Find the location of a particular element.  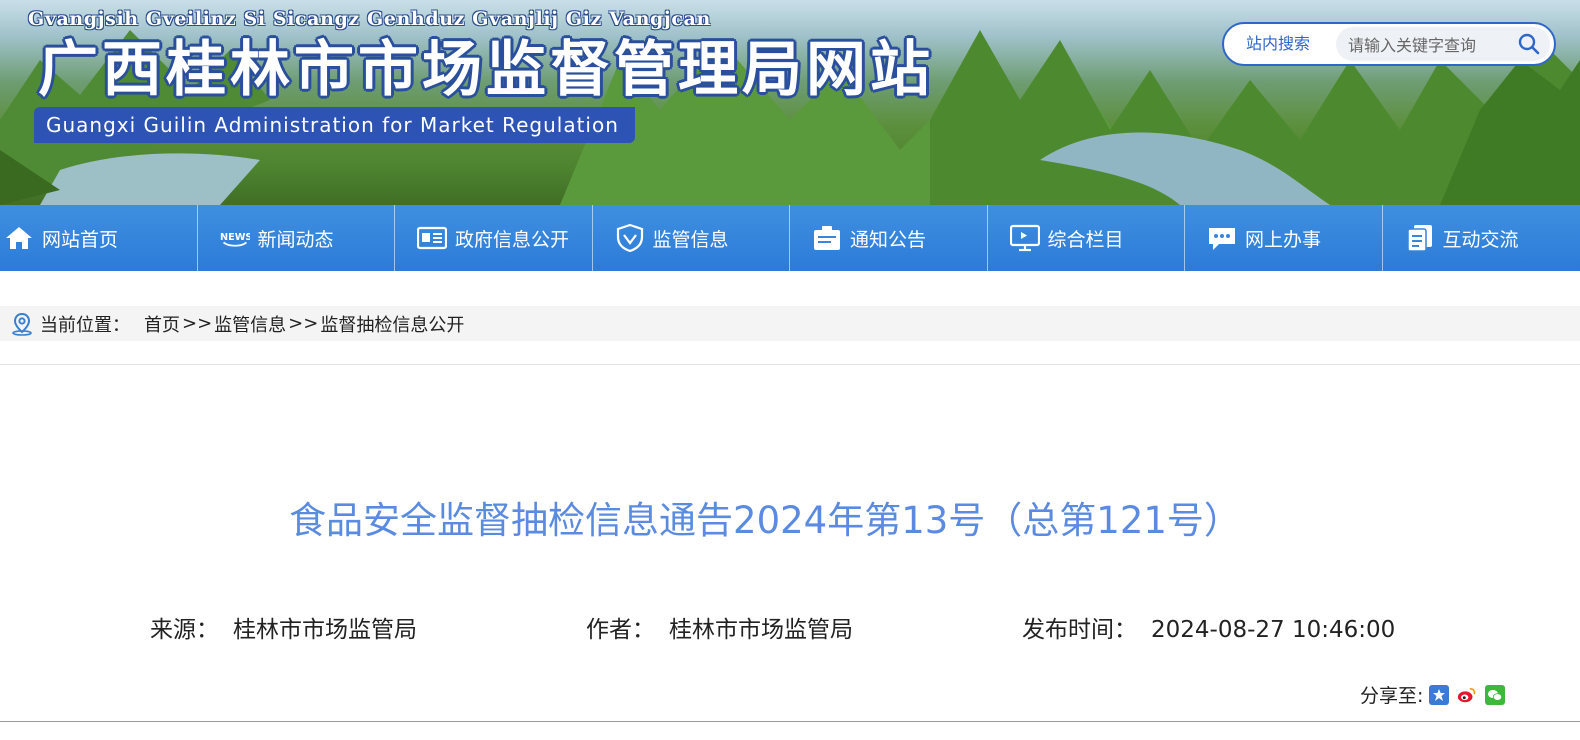

article-author: 作者： 桂林市市场监管局 is located at coordinates (719, 627).